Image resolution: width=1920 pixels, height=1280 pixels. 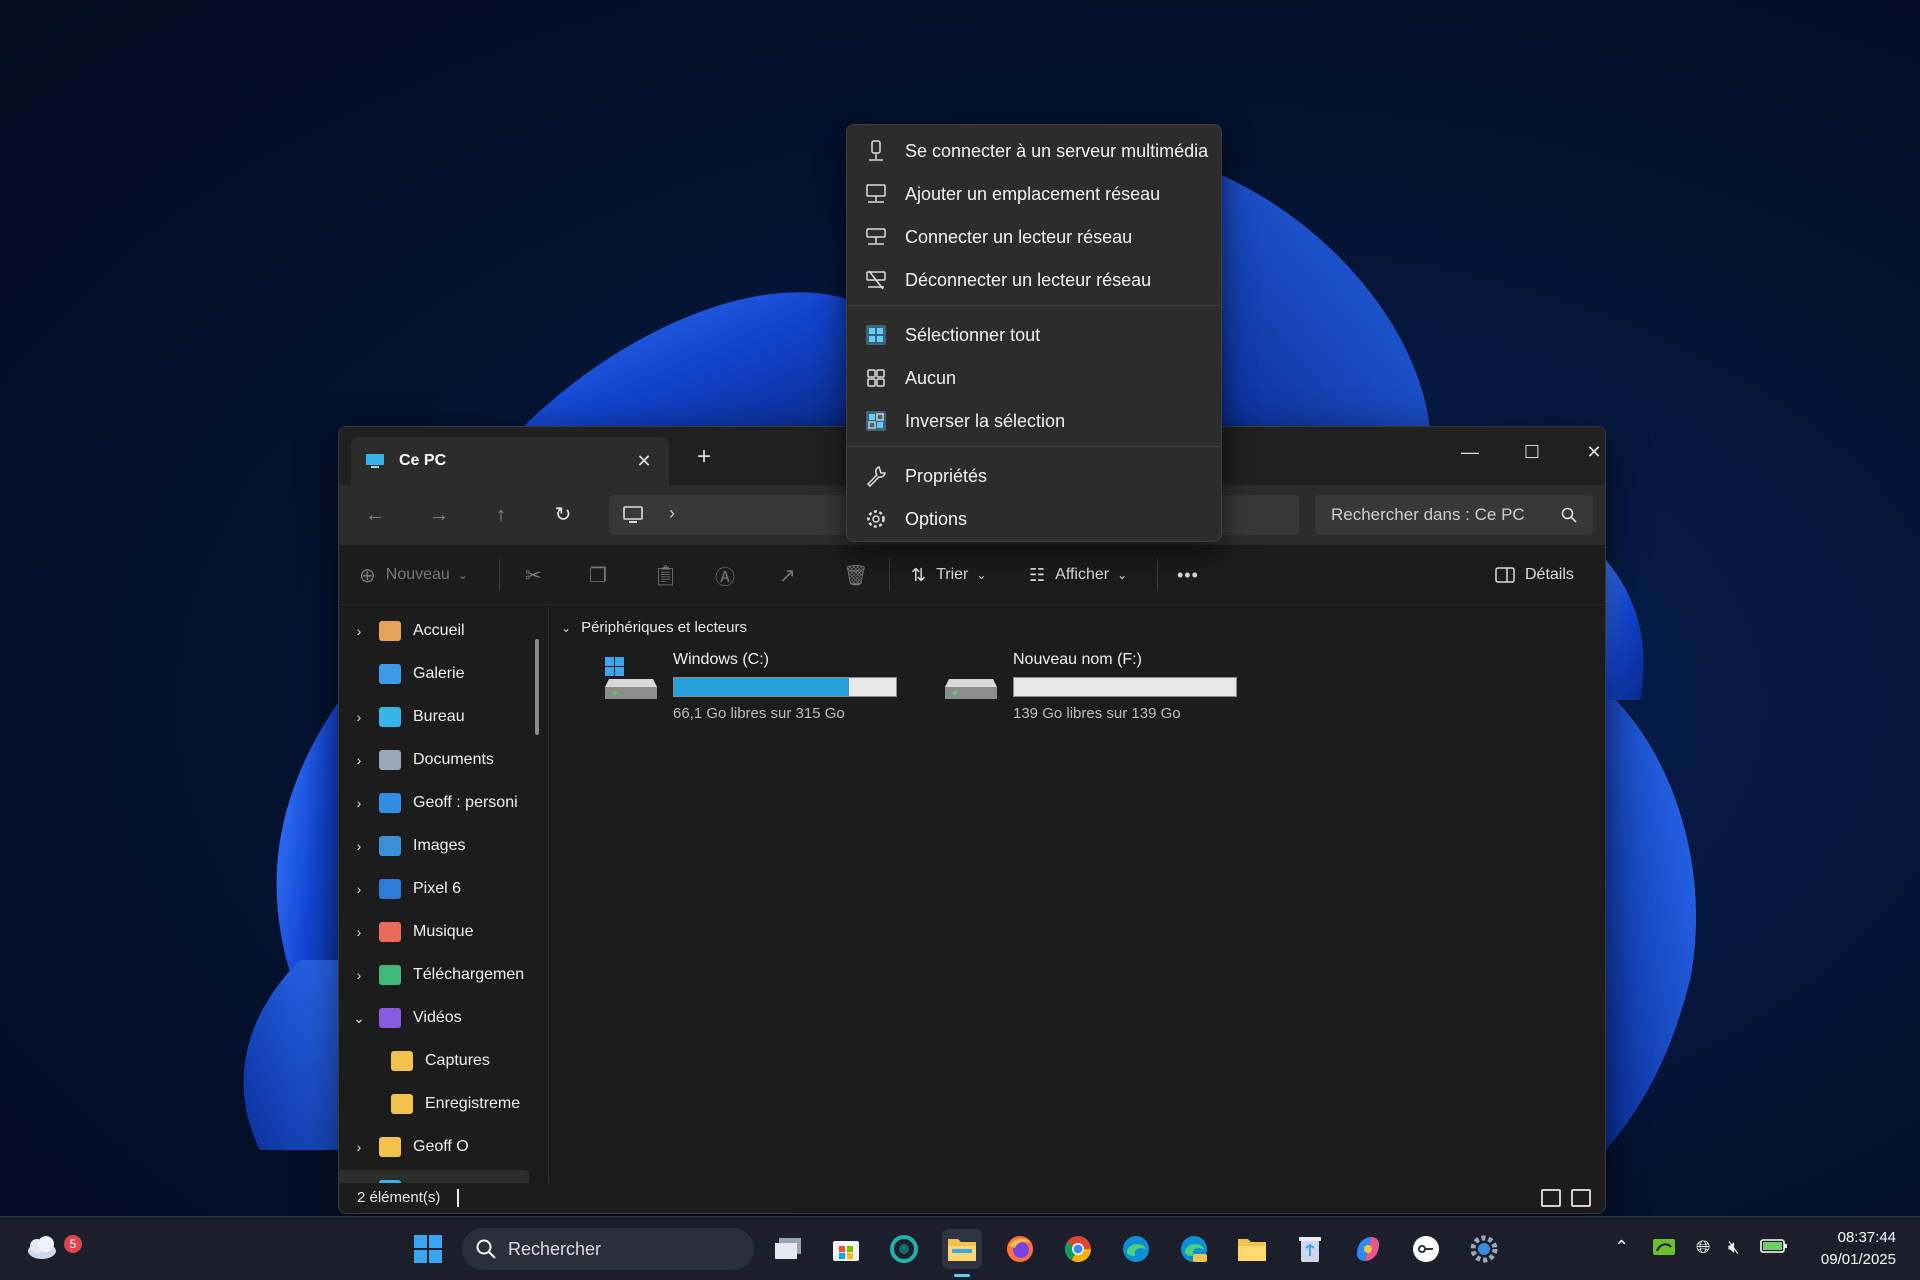 I want to click on tab-ce-pc: Ce PC ✕, so click(x=510, y=461).